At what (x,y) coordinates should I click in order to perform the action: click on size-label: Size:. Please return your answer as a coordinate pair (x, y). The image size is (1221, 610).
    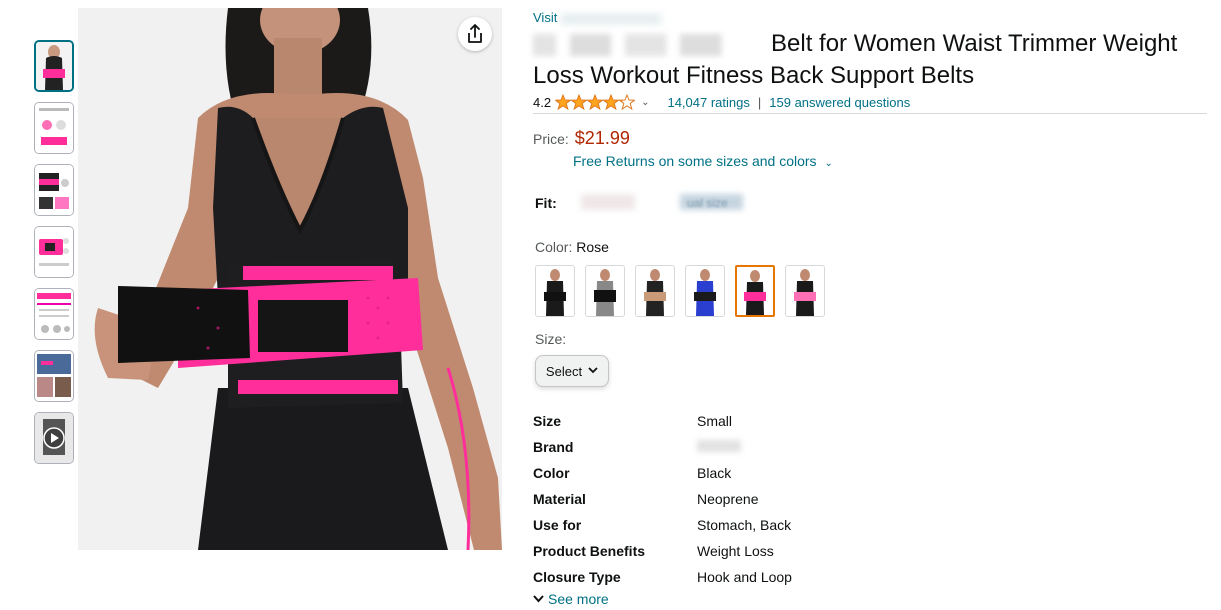
    Looking at the image, I should click on (551, 339).